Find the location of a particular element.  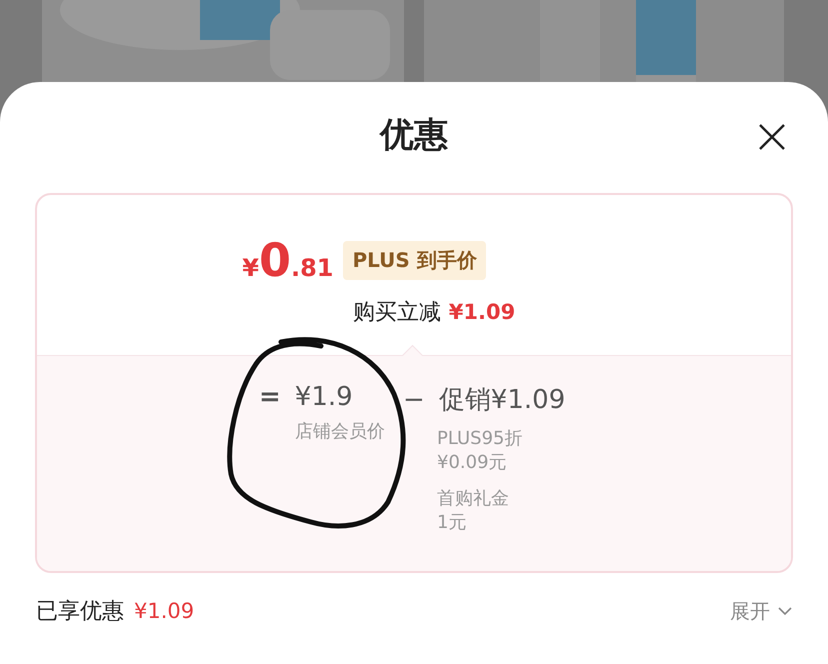

total-discount-amount: ¥1.09 is located at coordinates (164, 611).